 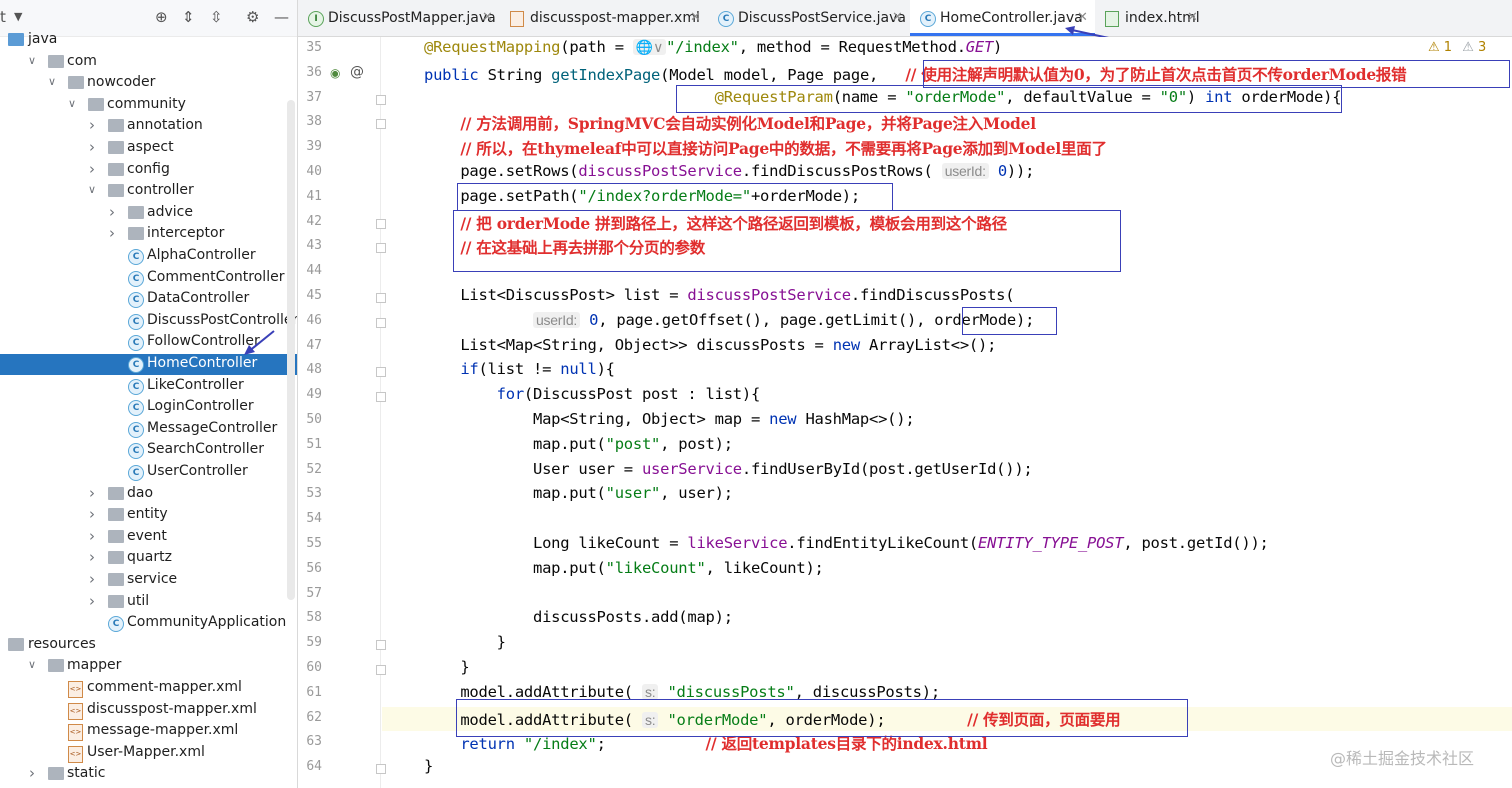 What do you see at coordinates (148, 105) in the screenshot?
I see `tree-item-community: ∨ community` at bounding box center [148, 105].